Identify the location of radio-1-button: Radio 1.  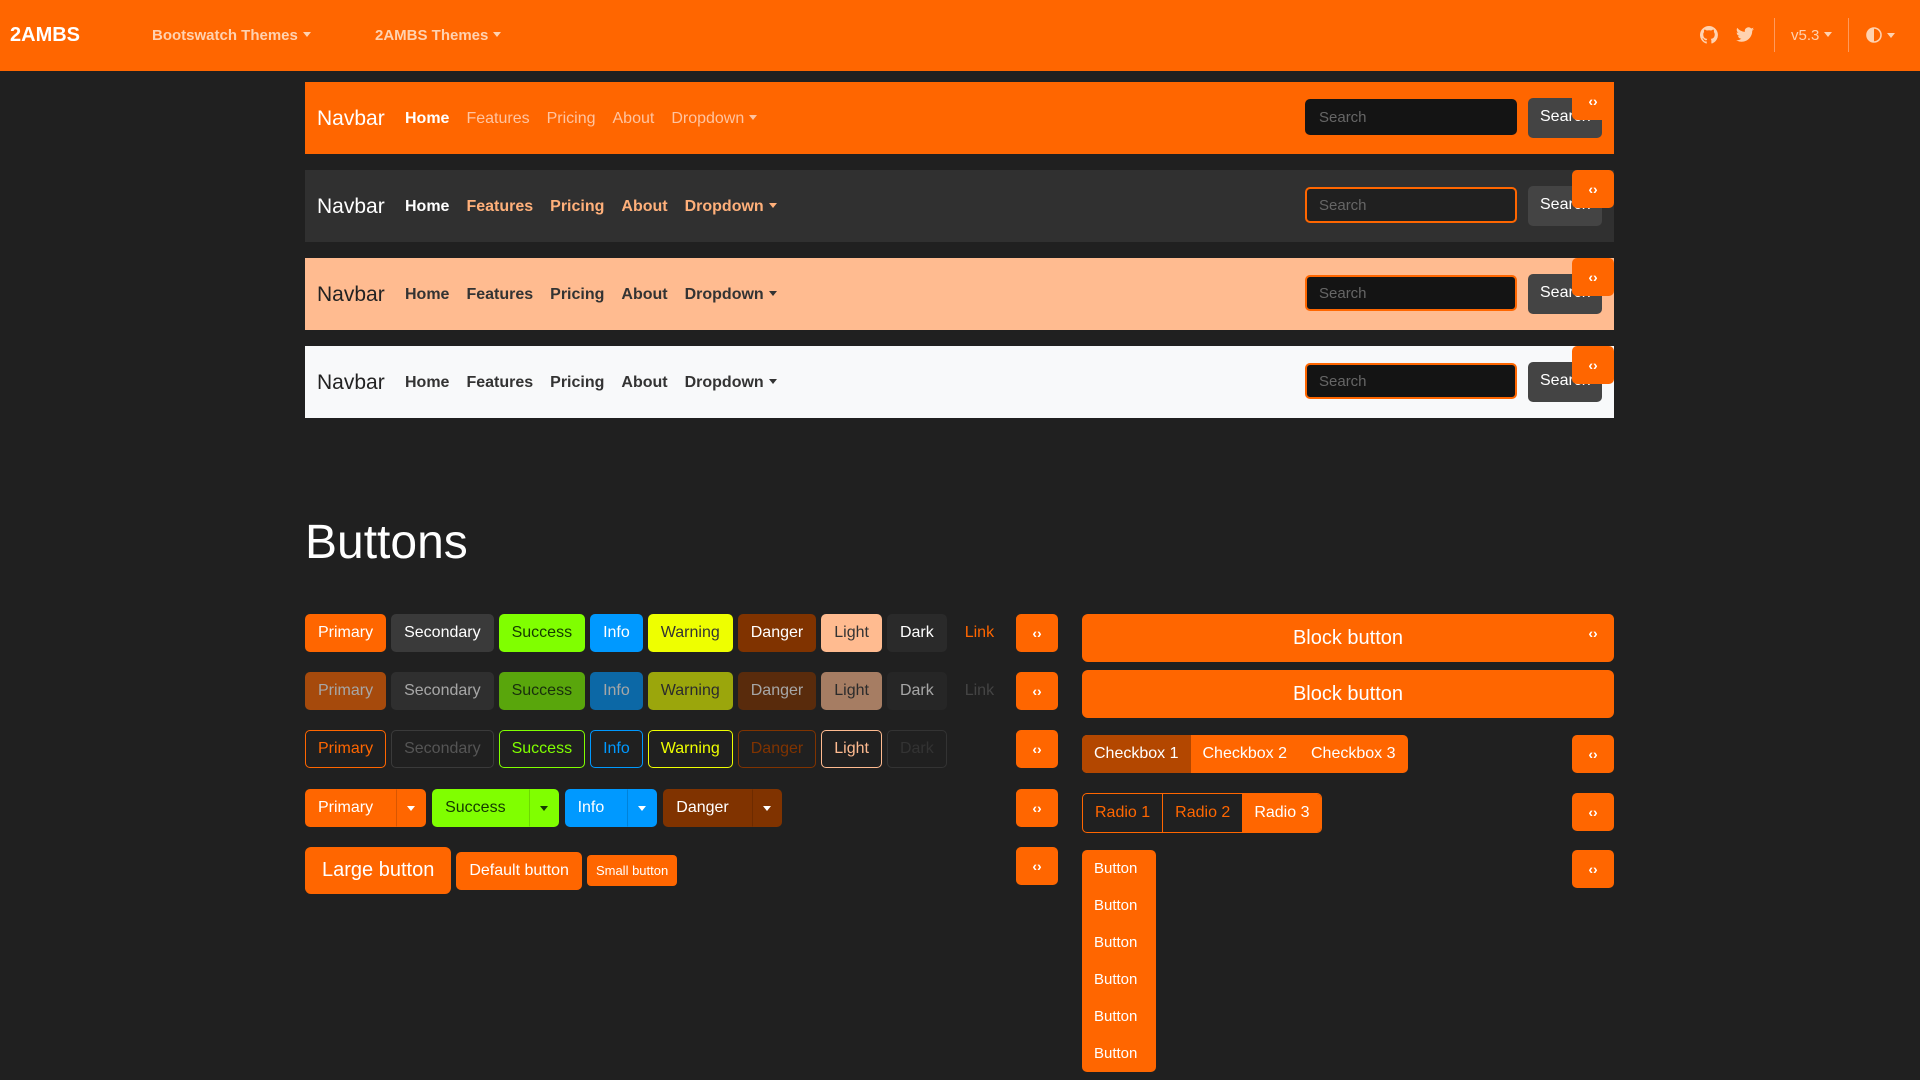
(1123, 813).